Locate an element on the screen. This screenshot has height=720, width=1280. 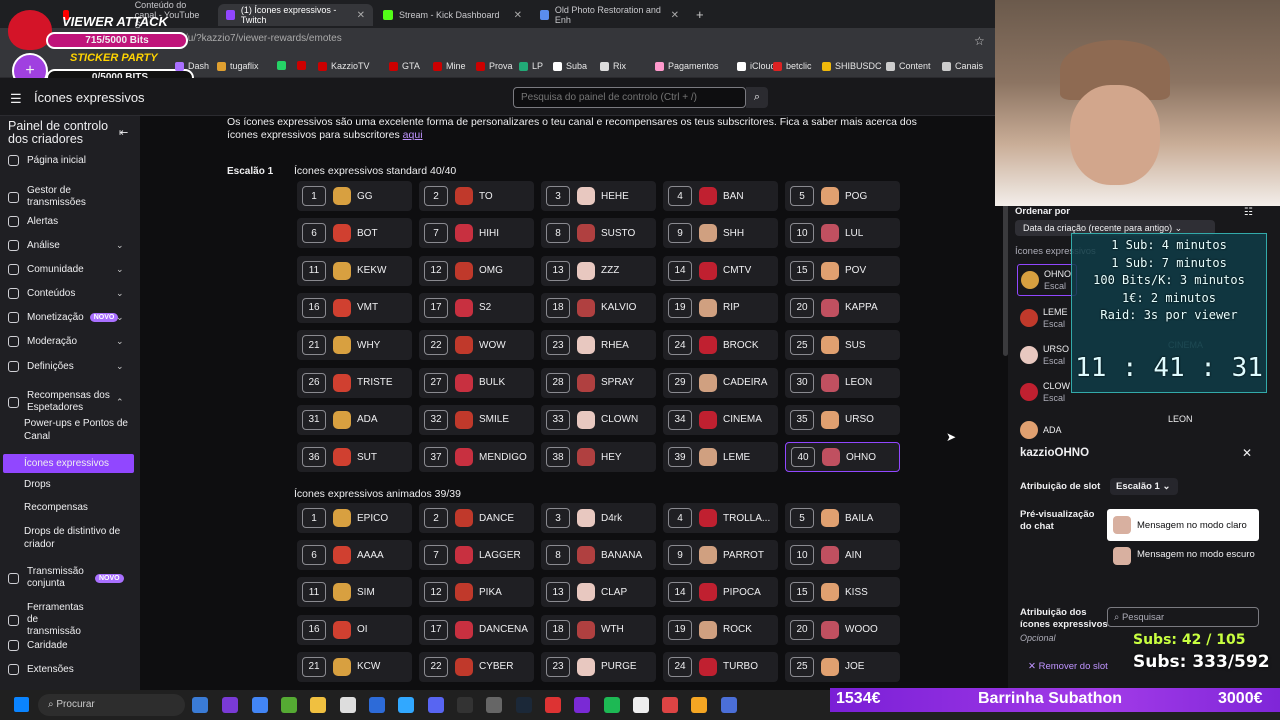
assign-search-input: ⌕ Pesquisar is located at coordinates (1183, 617).